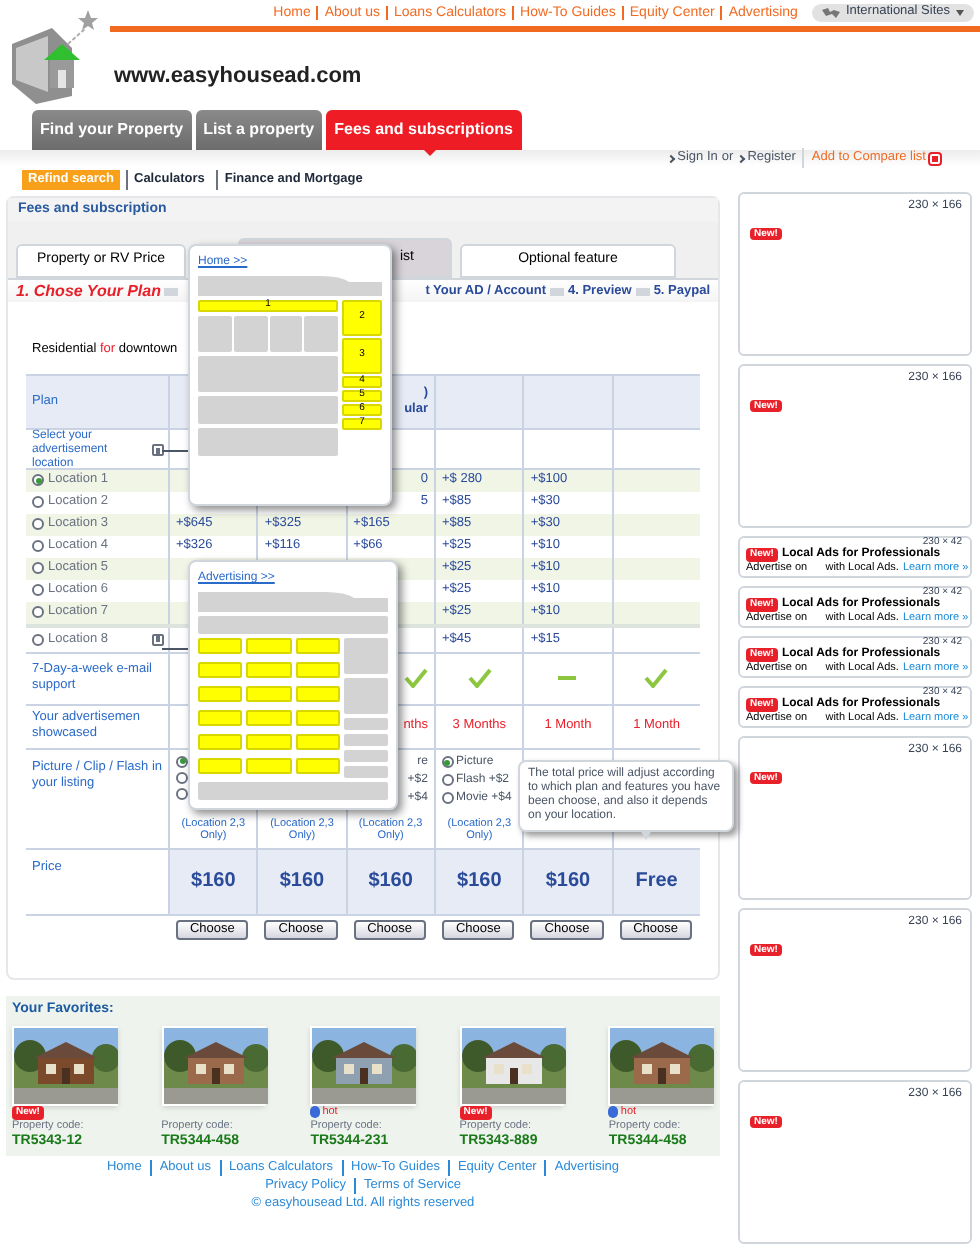 The width and height of the screenshot is (980, 1250). I want to click on nav-tab: List a property, so click(259, 130).